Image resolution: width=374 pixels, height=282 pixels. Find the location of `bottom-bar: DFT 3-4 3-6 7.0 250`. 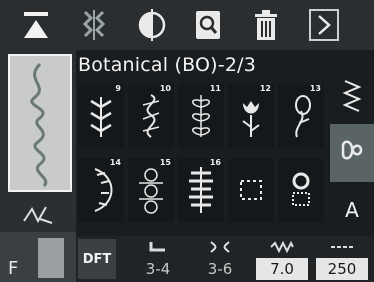

bottom-bar: DFT 3-4 3-6 7.0 250 is located at coordinates (225, 259).